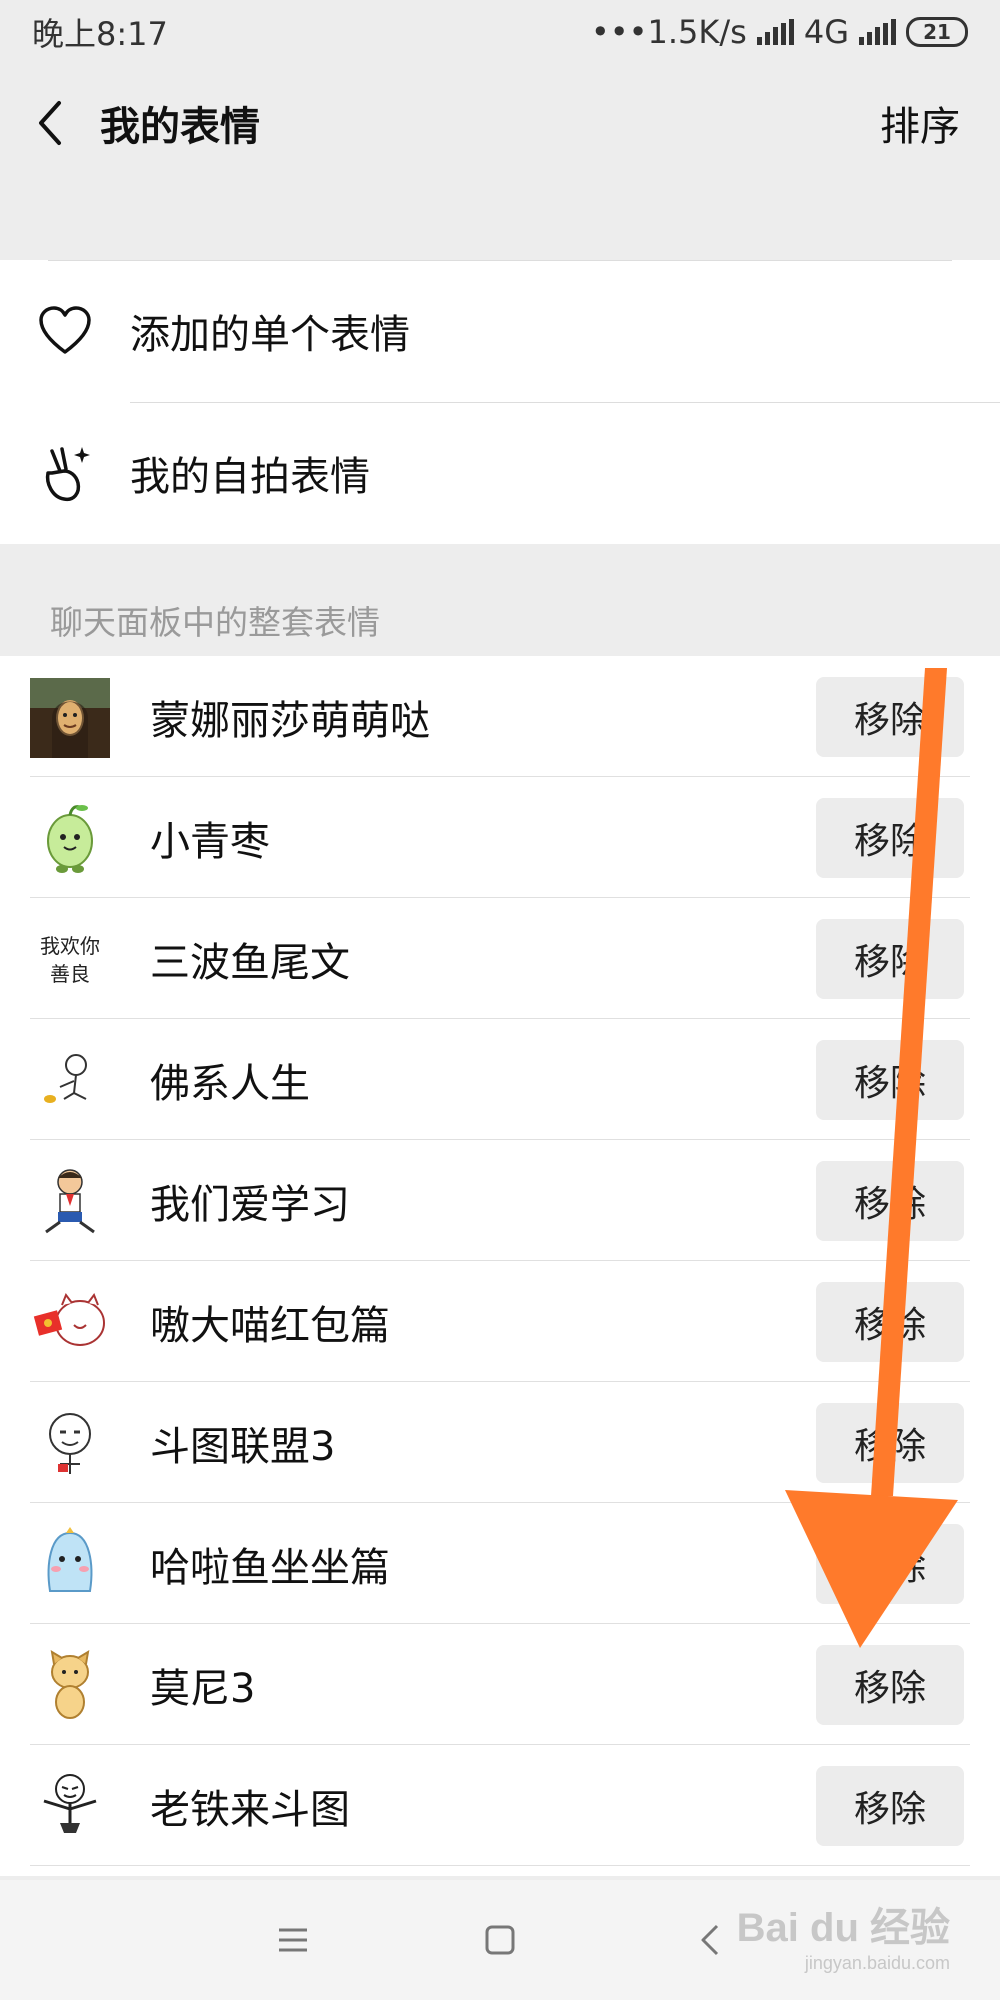 This screenshot has height=2000, width=1000. Describe the element at coordinates (270, 335) in the screenshot. I see `menu-item-label: 添加的单个表情` at that location.